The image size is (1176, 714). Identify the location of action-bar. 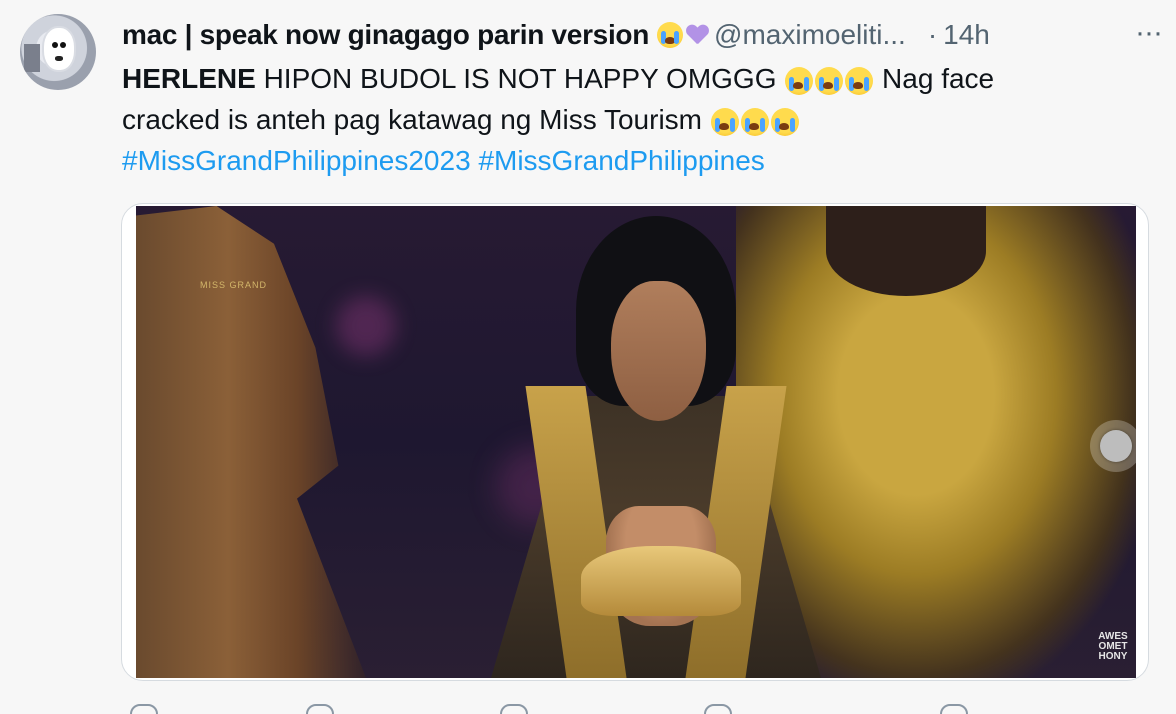
(572, 709).